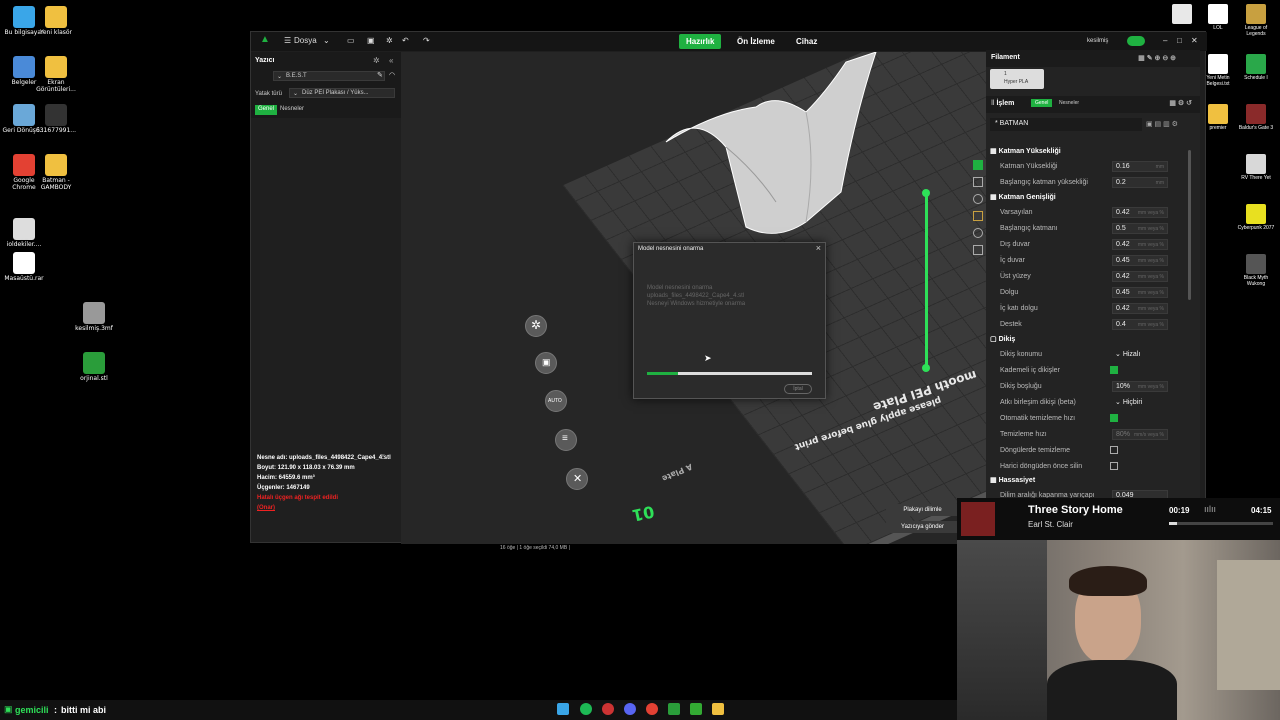 Image resolution: width=1280 pixels, height=720 pixels. Describe the element at coordinates (1042, 103) in the screenshot. I see `process-tab-global: Genel` at that location.